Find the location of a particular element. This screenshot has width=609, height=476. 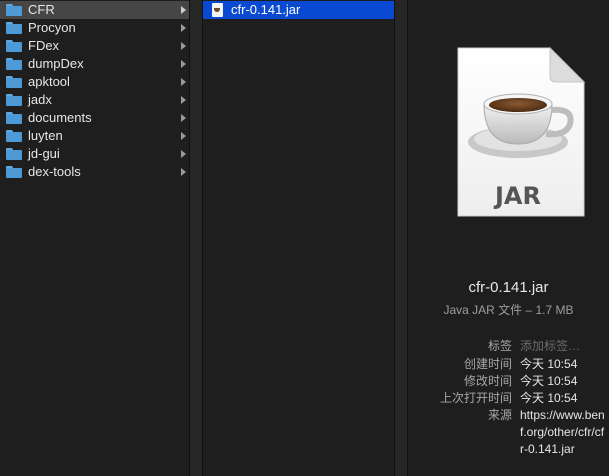

folder-label: Procyon is located at coordinates (52, 27).